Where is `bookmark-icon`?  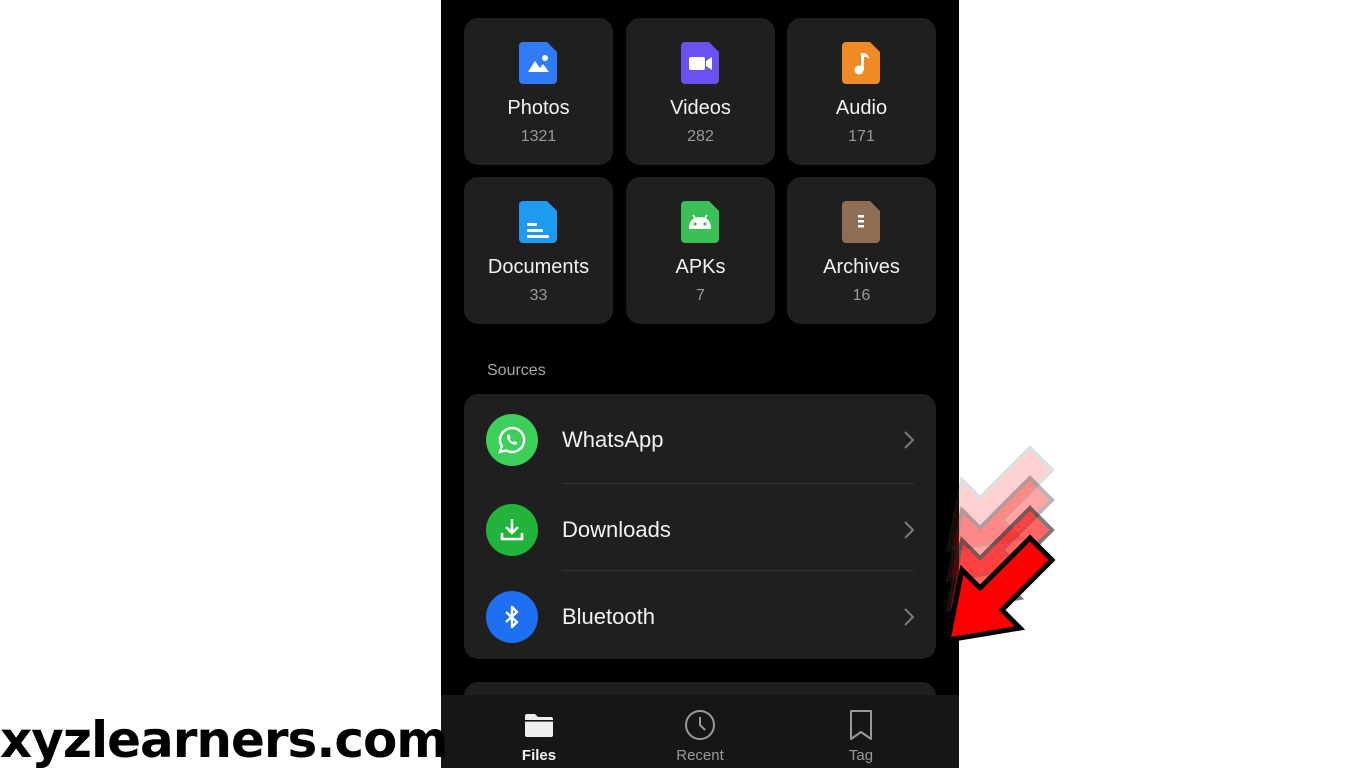
bookmark-icon is located at coordinates (861, 725).